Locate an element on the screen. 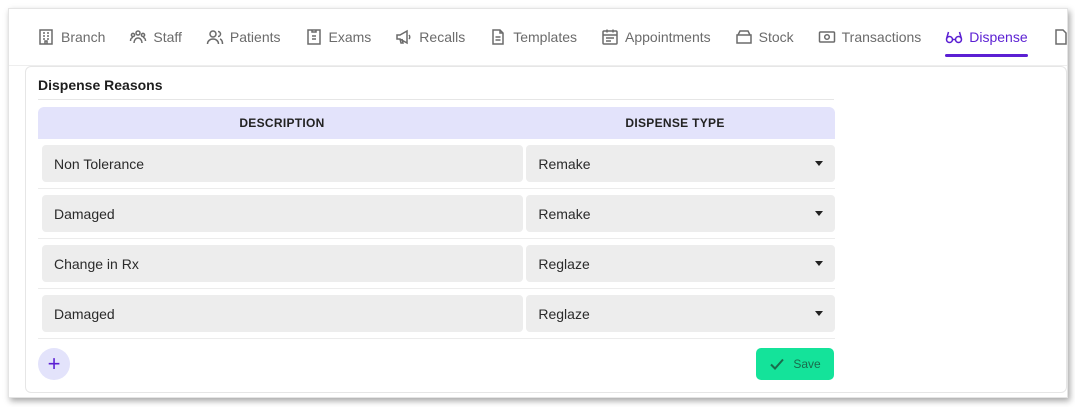 The width and height of the screenshot is (1075, 407). table-header: DESCRIPTION DISPENSE TYPE is located at coordinates (436, 123).